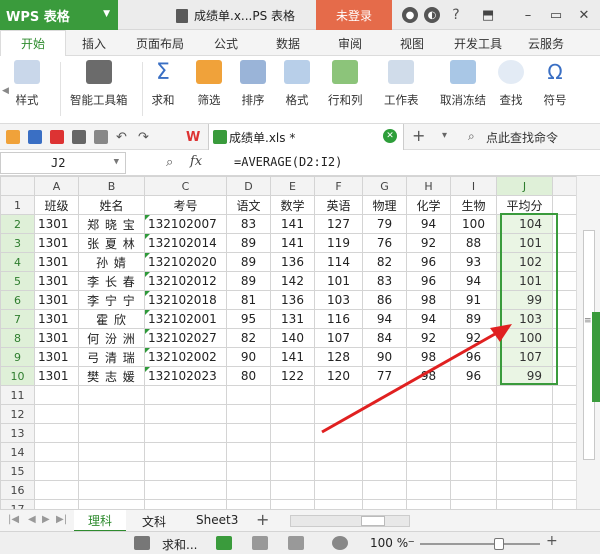 This screenshot has height=554, width=600. Describe the element at coordinates (390, 136) in the screenshot. I see `close-tab-icon: ✕` at that location.